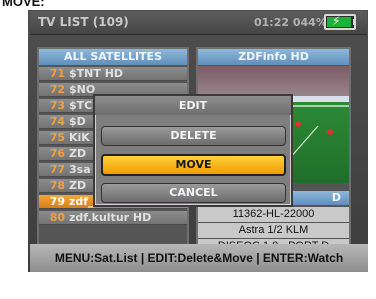 Image resolution: width=376 pixels, height=299 pixels. I want to click on preview-channel-name: ZDFinfo HD, so click(273, 57).